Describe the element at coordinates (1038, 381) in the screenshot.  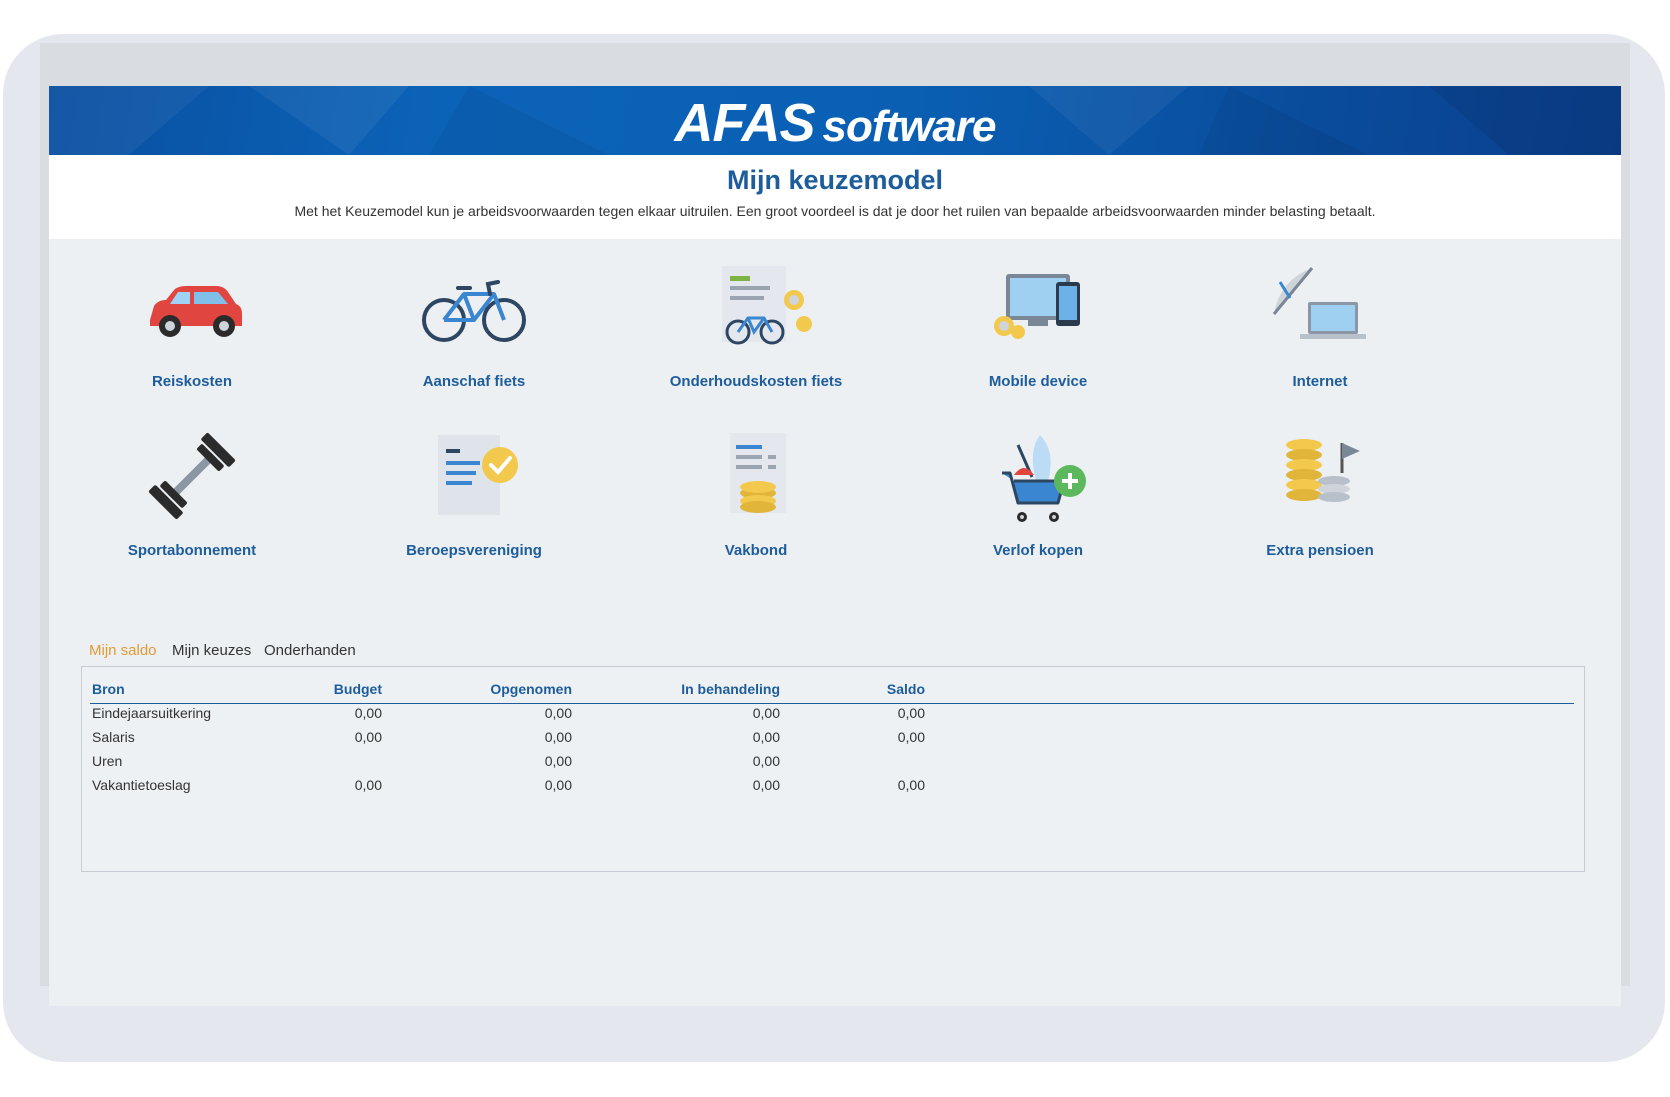
I see `tile-label: Mobile device` at that location.